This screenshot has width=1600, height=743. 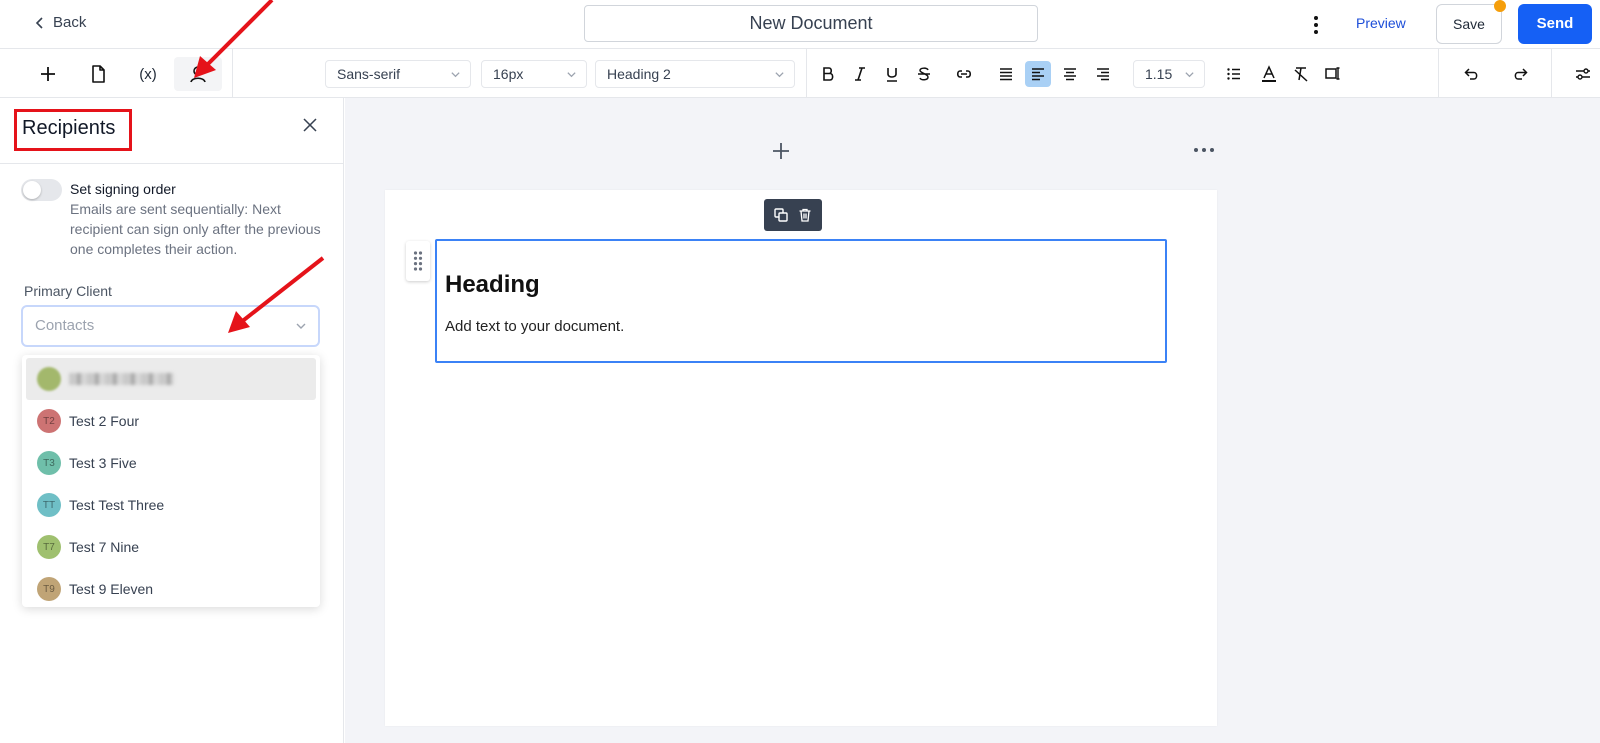 I want to click on align-left-button, so click(x=1038, y=74).